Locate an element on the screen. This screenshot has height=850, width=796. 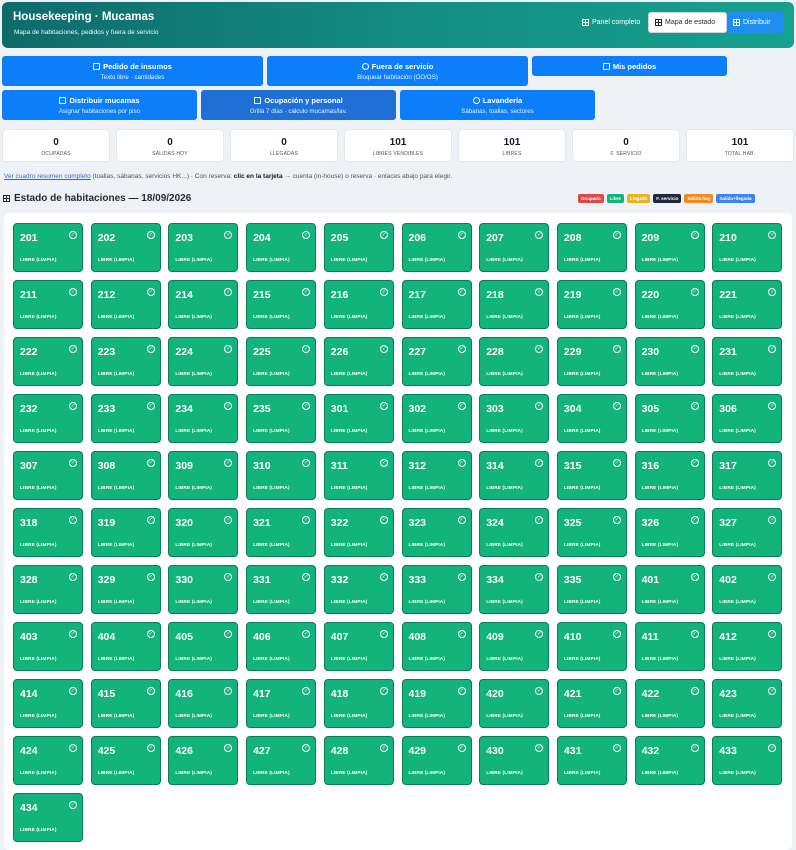
panel-completo-button: Panel completo is located at coordinates (611, 22).